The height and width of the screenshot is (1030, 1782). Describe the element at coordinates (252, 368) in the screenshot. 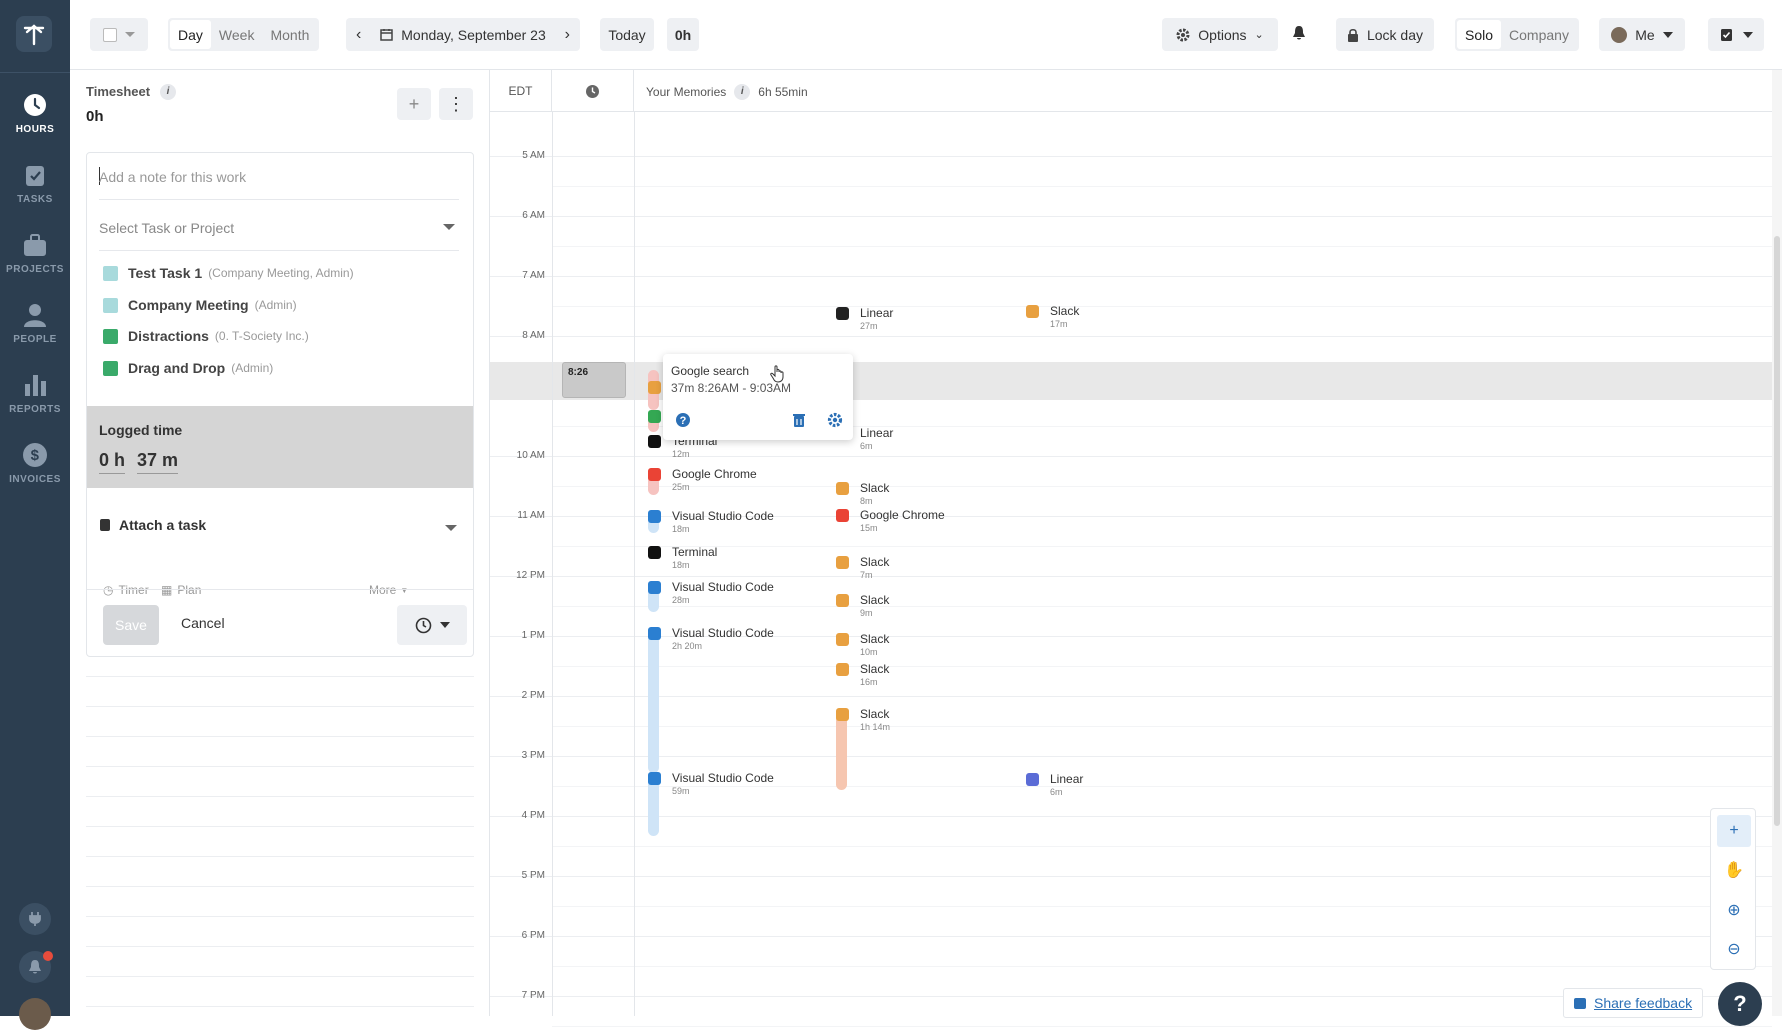

I see `task-meta: (Admin)` at that location.